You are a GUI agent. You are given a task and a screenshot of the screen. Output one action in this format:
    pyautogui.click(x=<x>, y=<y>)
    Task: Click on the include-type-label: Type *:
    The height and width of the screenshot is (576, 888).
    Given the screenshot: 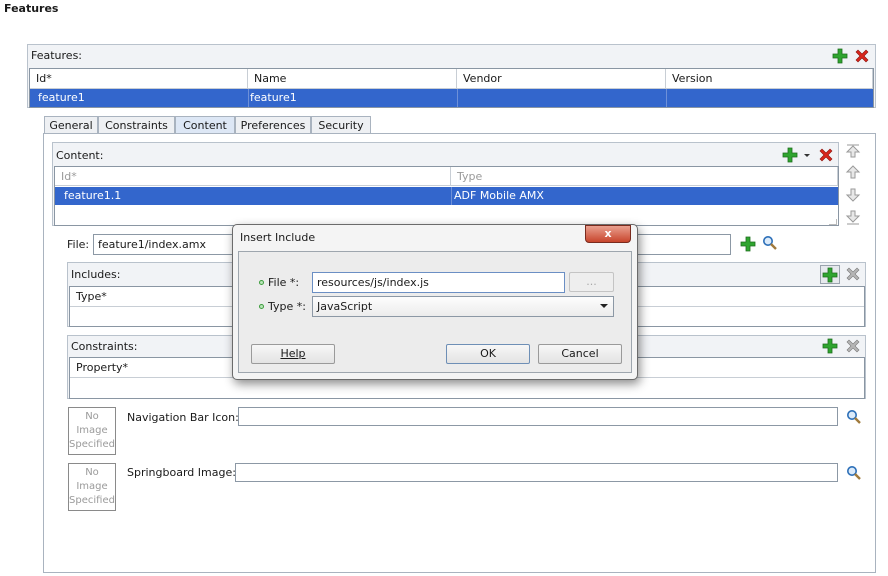 What is the action you would take?
    pyautogui.click(x=282, y=306)
    